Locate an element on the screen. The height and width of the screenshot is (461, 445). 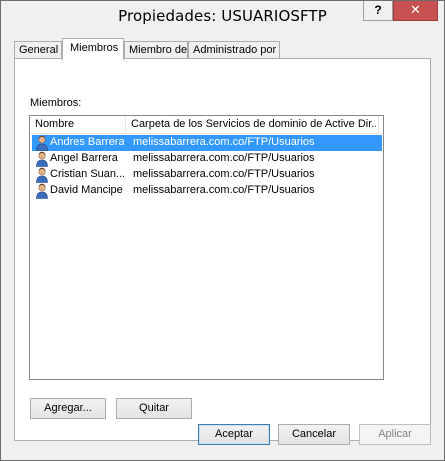
remove-button: Quitar is located at coordinates (154, 408).